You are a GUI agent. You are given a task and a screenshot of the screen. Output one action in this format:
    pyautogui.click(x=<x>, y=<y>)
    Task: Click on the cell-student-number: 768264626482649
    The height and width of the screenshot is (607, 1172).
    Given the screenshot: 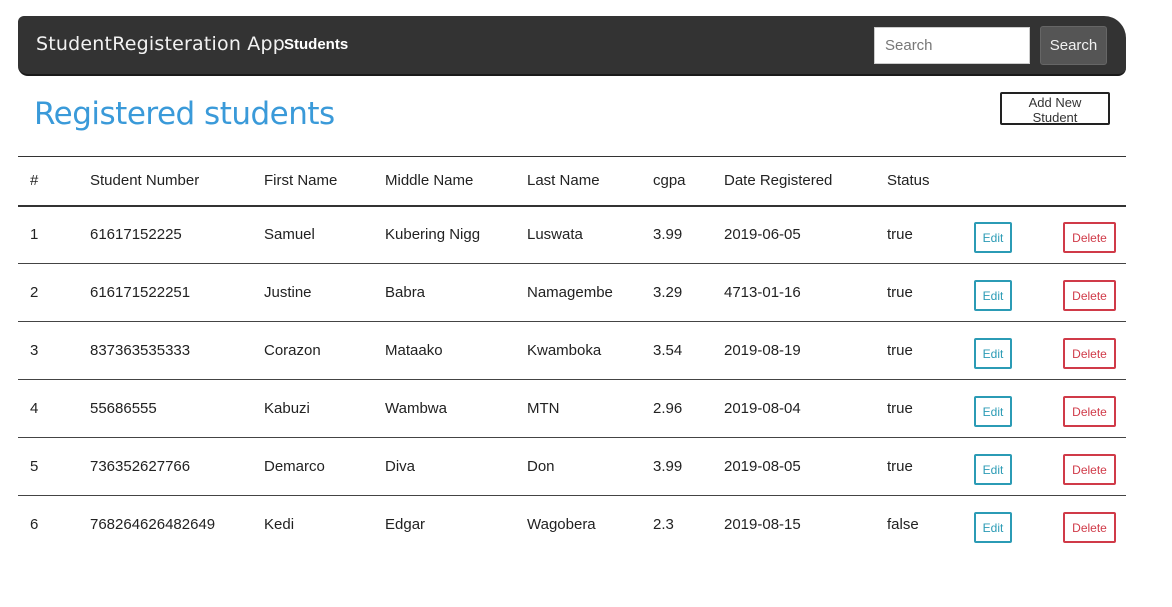 What is the action you would take?
    pyautogui.click(x=153, y=525)
    